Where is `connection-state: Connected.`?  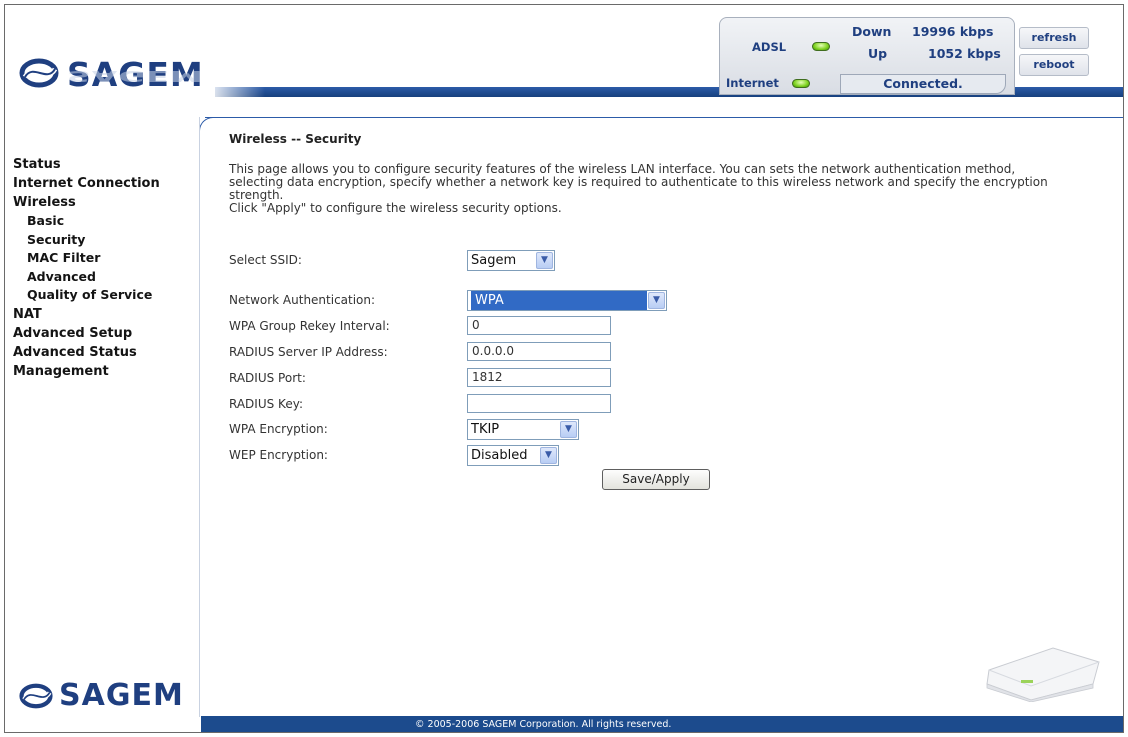
connection-state: Connected. is located at coordinates (923, 84).